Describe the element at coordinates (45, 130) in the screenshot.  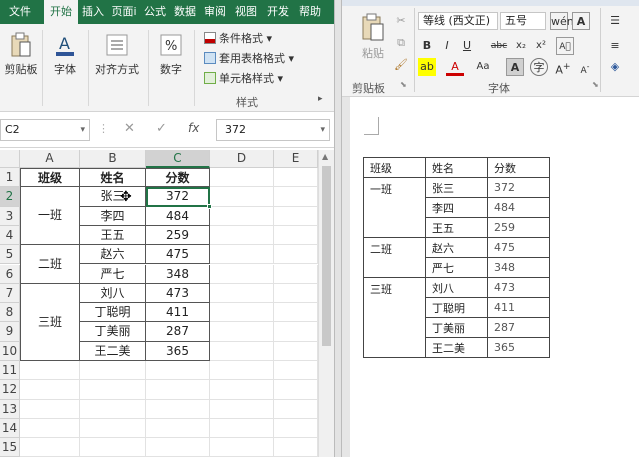
I see `name-box: C2 ▾` at that location.